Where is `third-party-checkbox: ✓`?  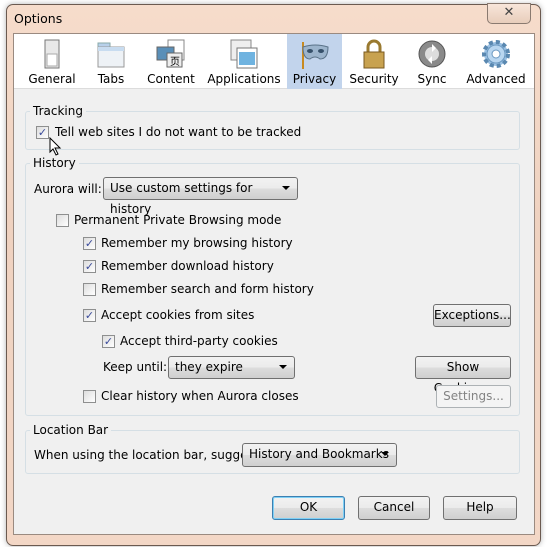
third-party-checkbox: ✓ is located at coordinates (108, 341).